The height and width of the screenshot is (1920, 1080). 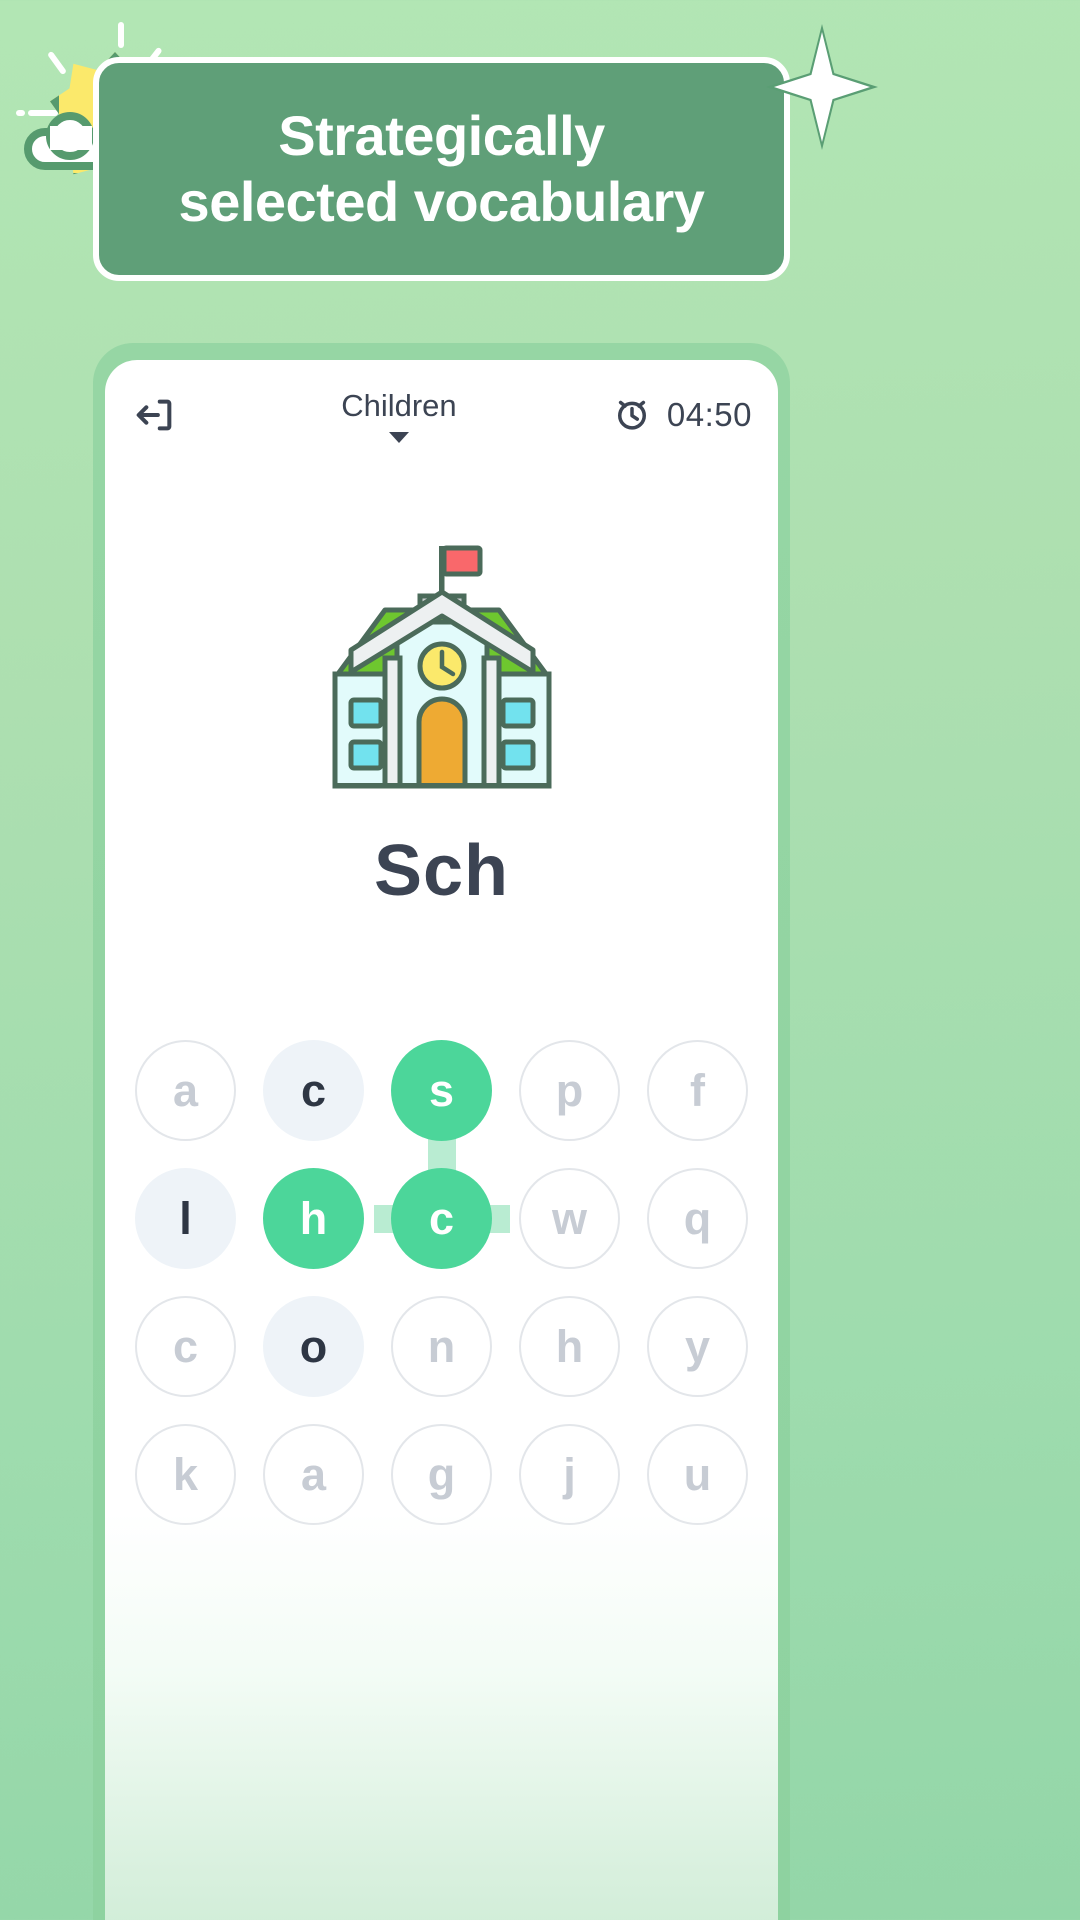 What do you see at coordinates (441, 169) in the screenshot?
I see `headline-banner: Strategically selected vocabulary` at bounding box center [441, 169].